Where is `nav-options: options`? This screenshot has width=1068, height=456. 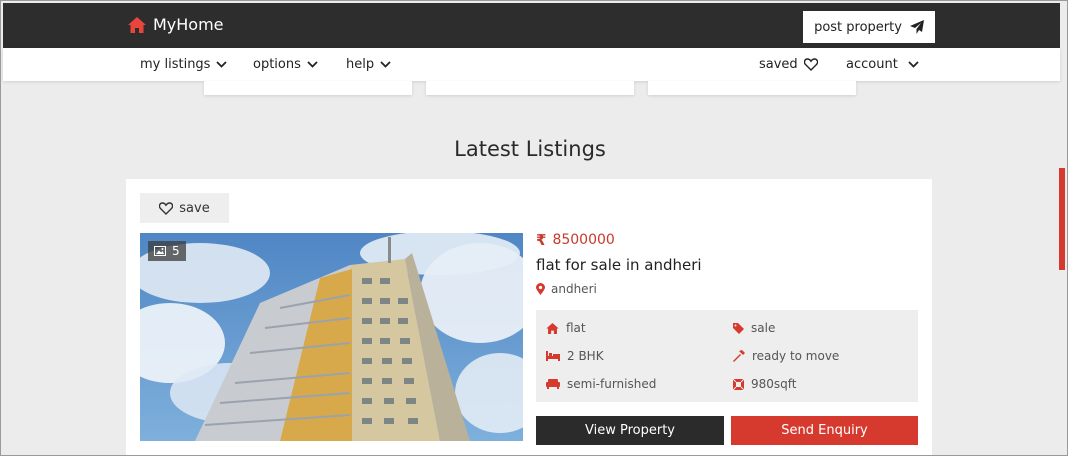 nav-options: options is located at coordinates (285, 64).